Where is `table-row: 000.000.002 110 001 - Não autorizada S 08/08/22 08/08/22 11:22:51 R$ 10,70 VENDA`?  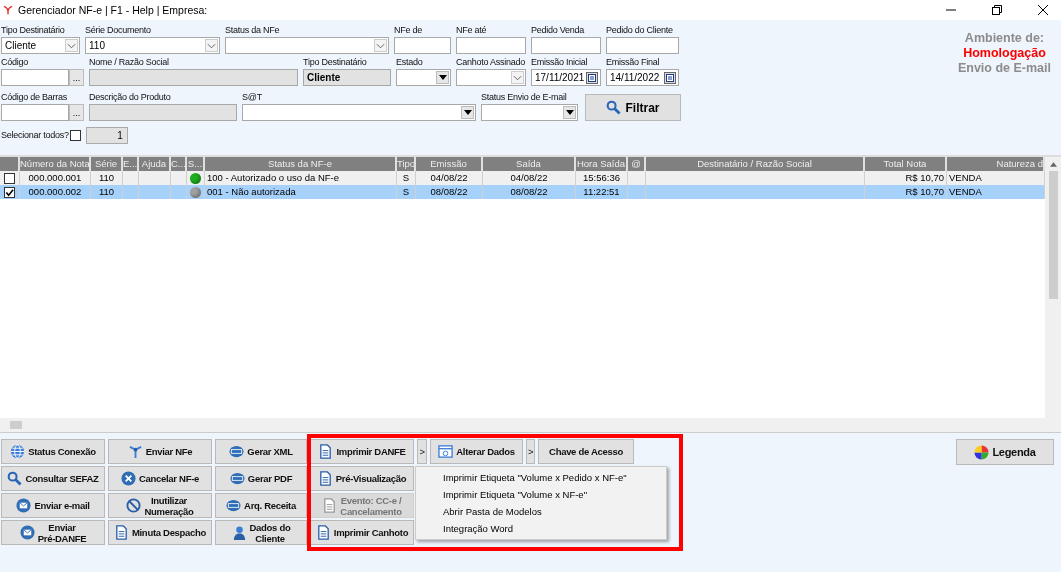 table-row: 000.000.002 110 001 - Não autorizada S 08/08/22 08/08/22 11:22:51 R$ 10,70 VENDA is located at coordinates (522, 192).